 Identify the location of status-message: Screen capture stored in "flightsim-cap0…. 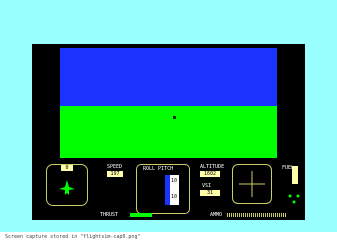
(73, 237).